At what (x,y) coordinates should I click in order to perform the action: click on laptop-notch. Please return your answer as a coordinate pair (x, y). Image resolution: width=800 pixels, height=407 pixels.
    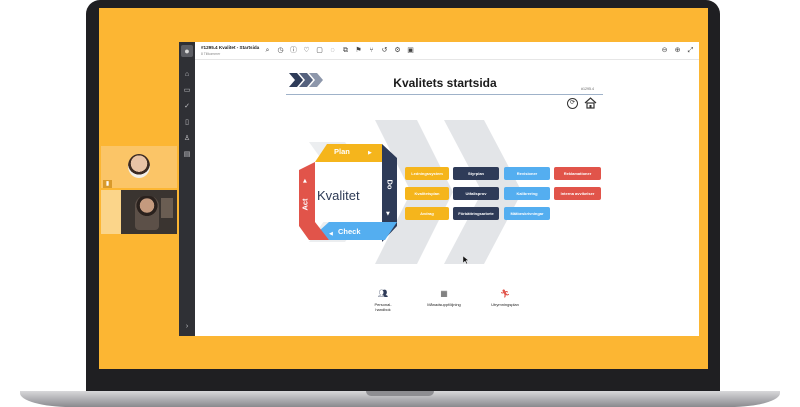
    Looking at the image, I should click on (400, 393).